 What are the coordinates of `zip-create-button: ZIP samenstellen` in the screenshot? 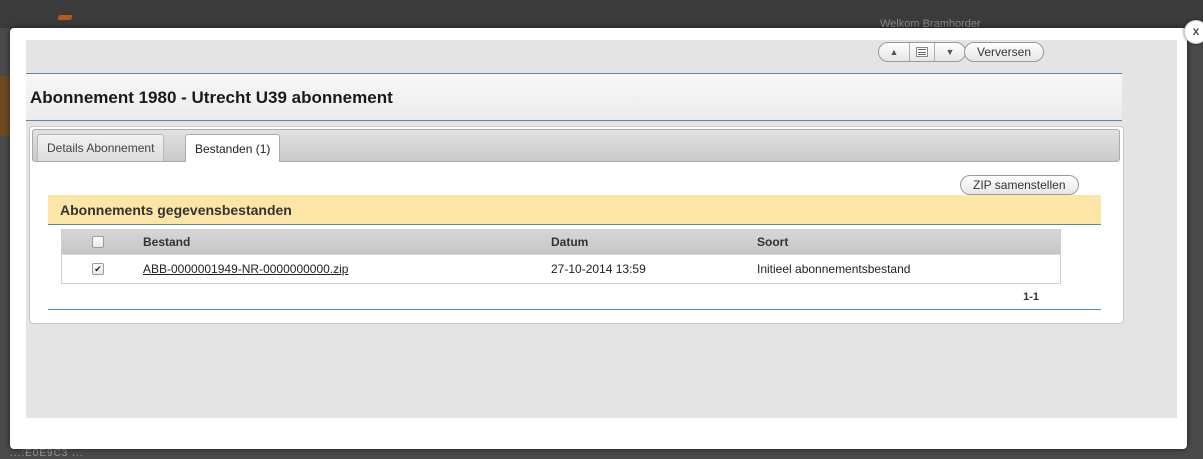 It's located at (1019, 185).